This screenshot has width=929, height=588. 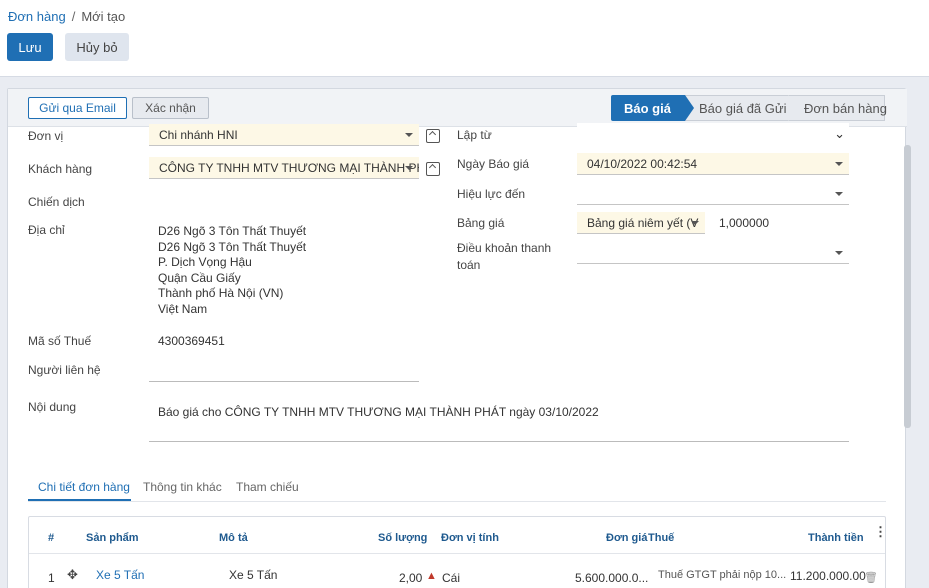 I want to click on content-label: Nội dung, so click(x=52, y=407).